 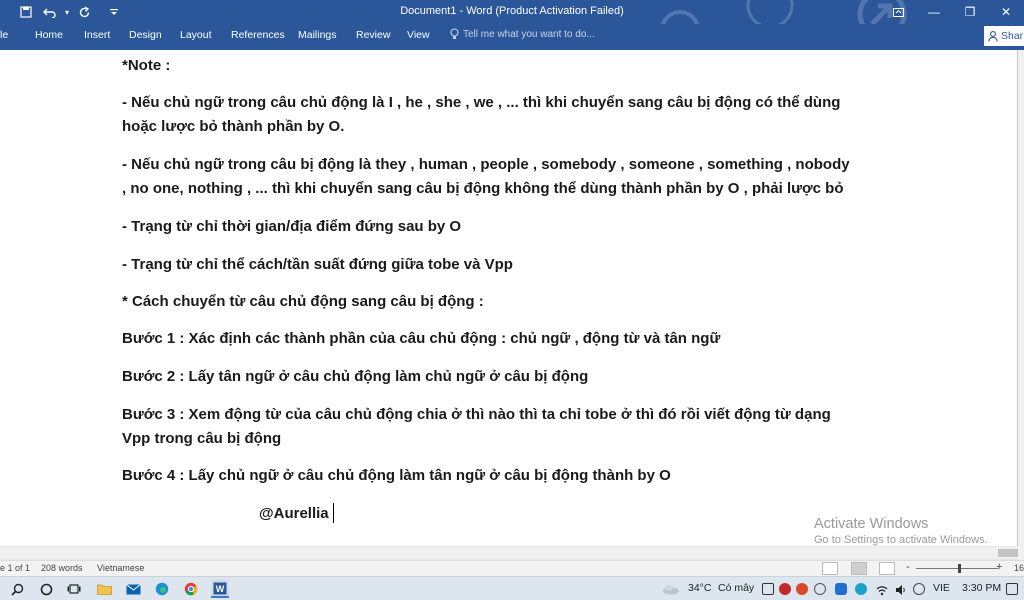 I want to click on close-button: ✕, so click(x=1006, y=12).